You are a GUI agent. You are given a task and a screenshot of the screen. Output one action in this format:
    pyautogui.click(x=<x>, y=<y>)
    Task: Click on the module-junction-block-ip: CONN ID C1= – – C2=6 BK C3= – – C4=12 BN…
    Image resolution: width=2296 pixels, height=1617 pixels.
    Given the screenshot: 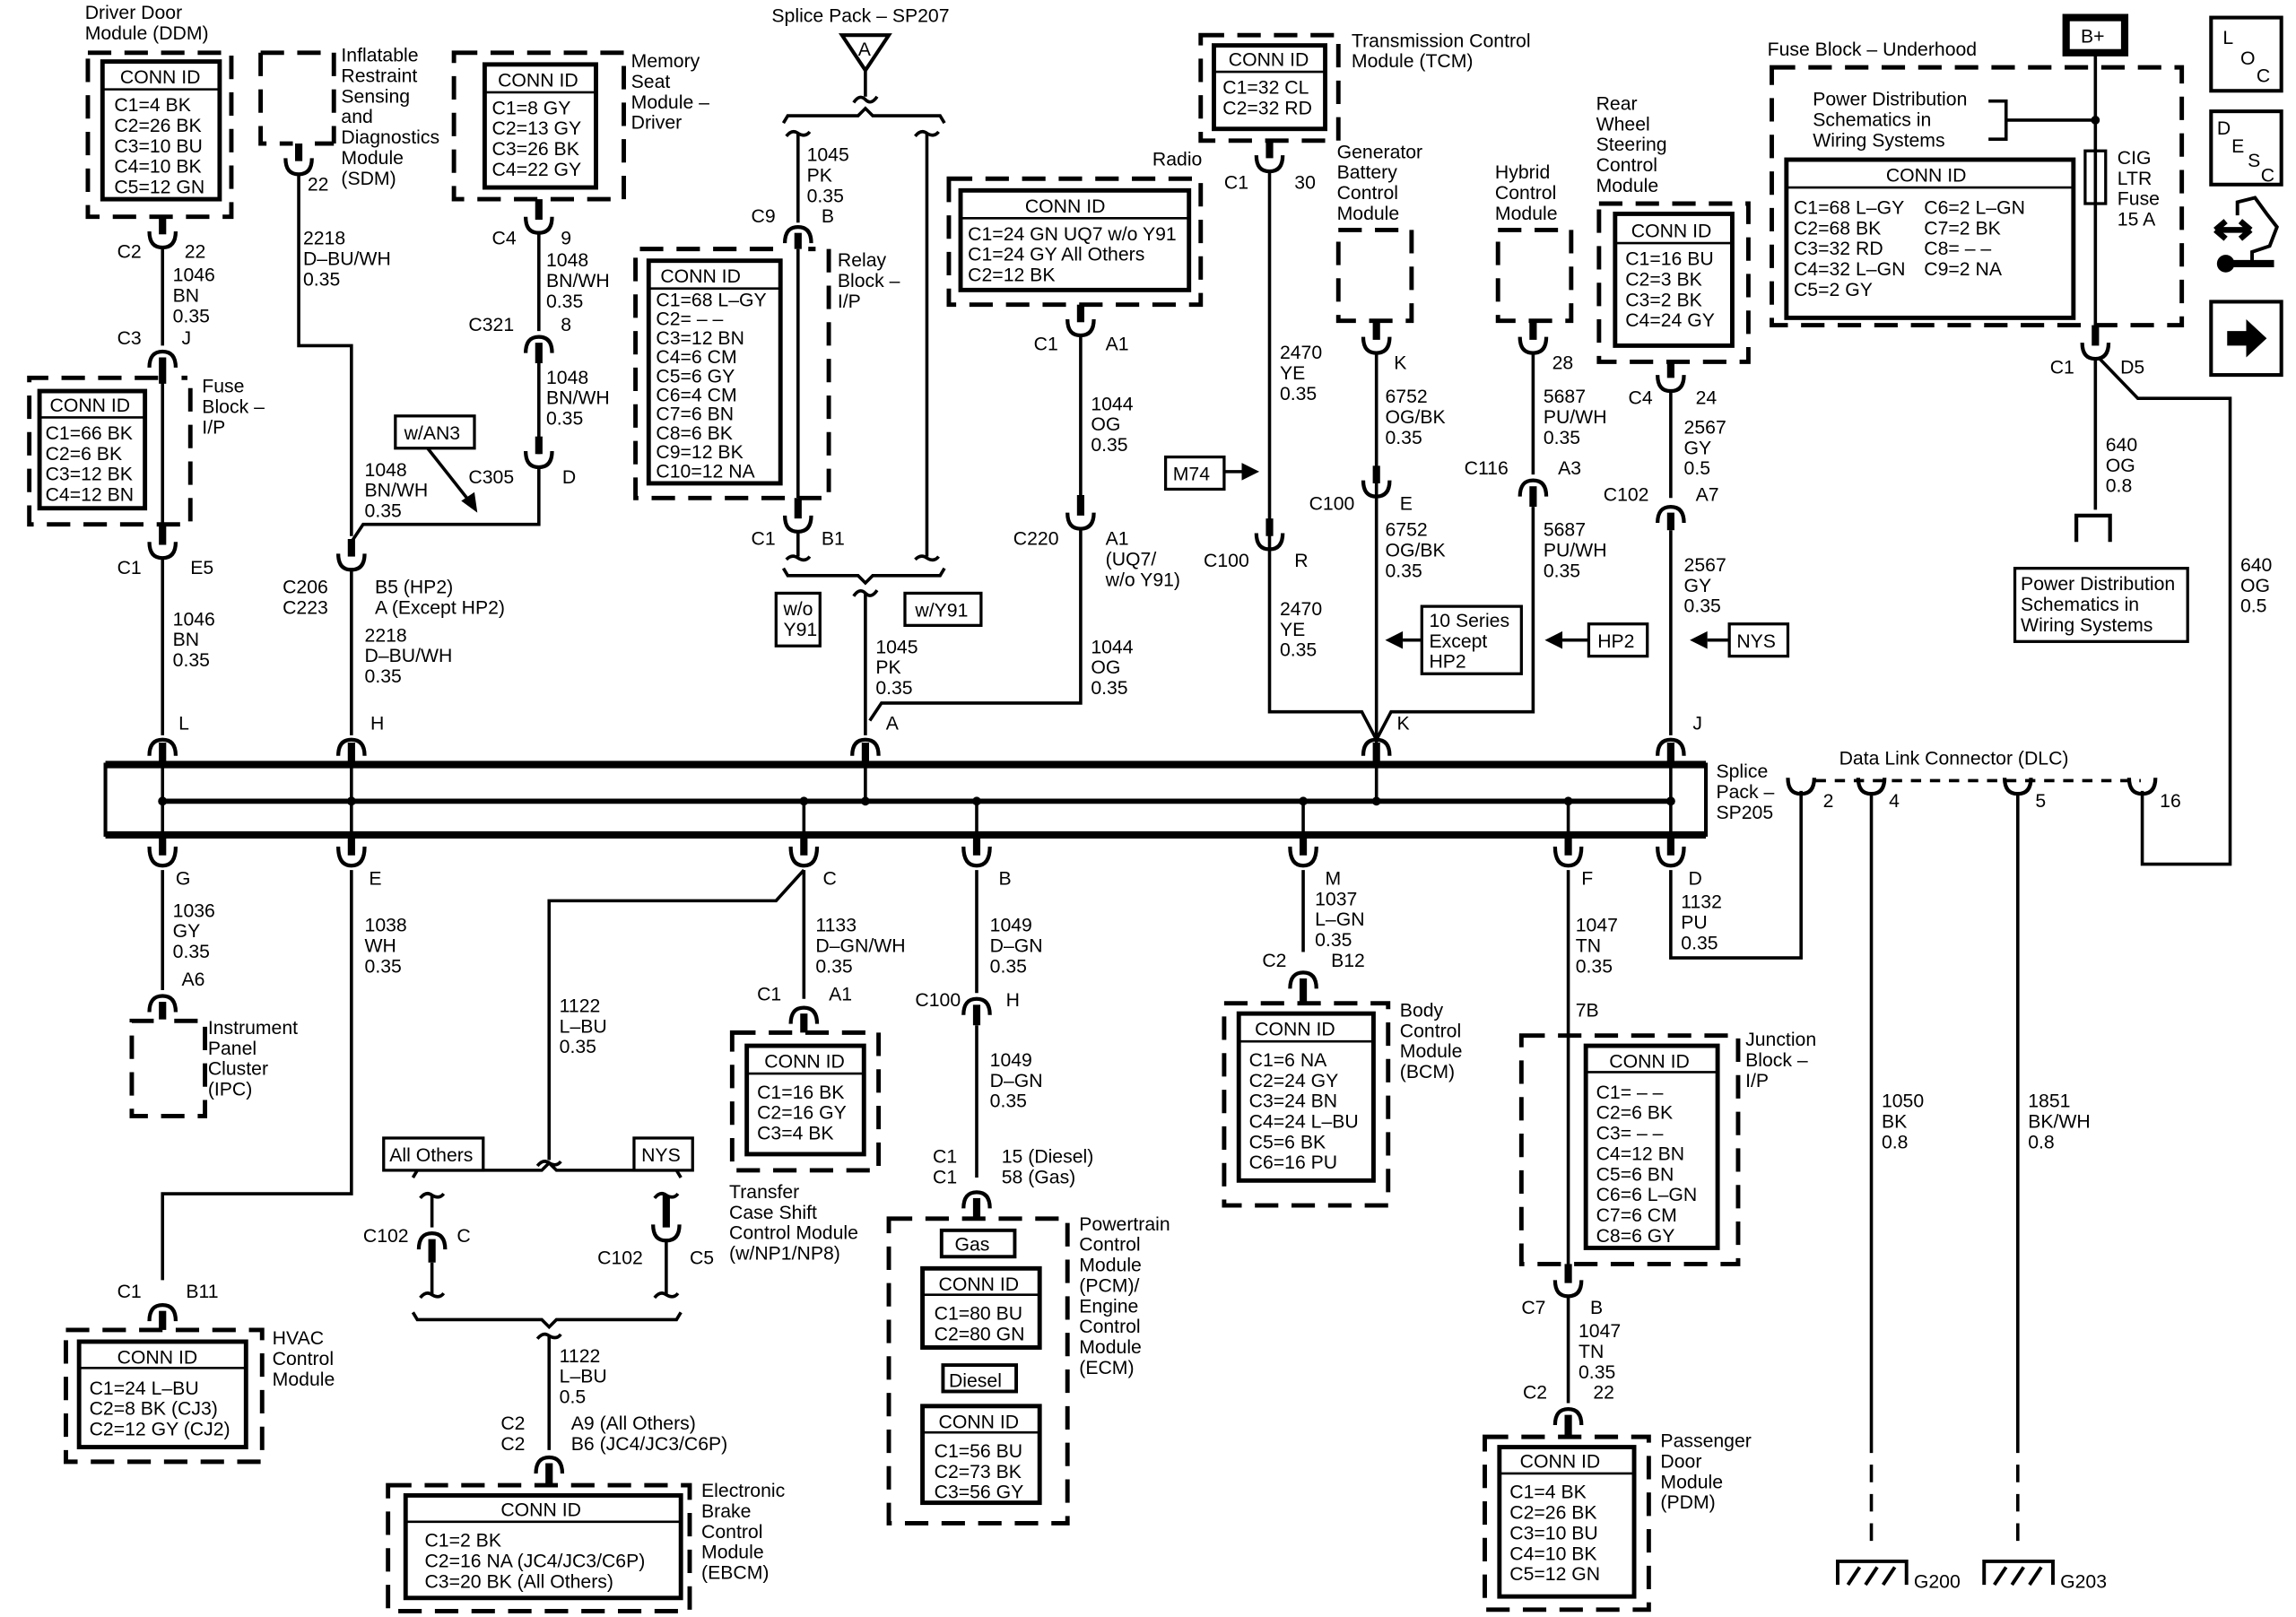 What is the action you would take?
    pyautogui.click(x=1667, y=1148)
    